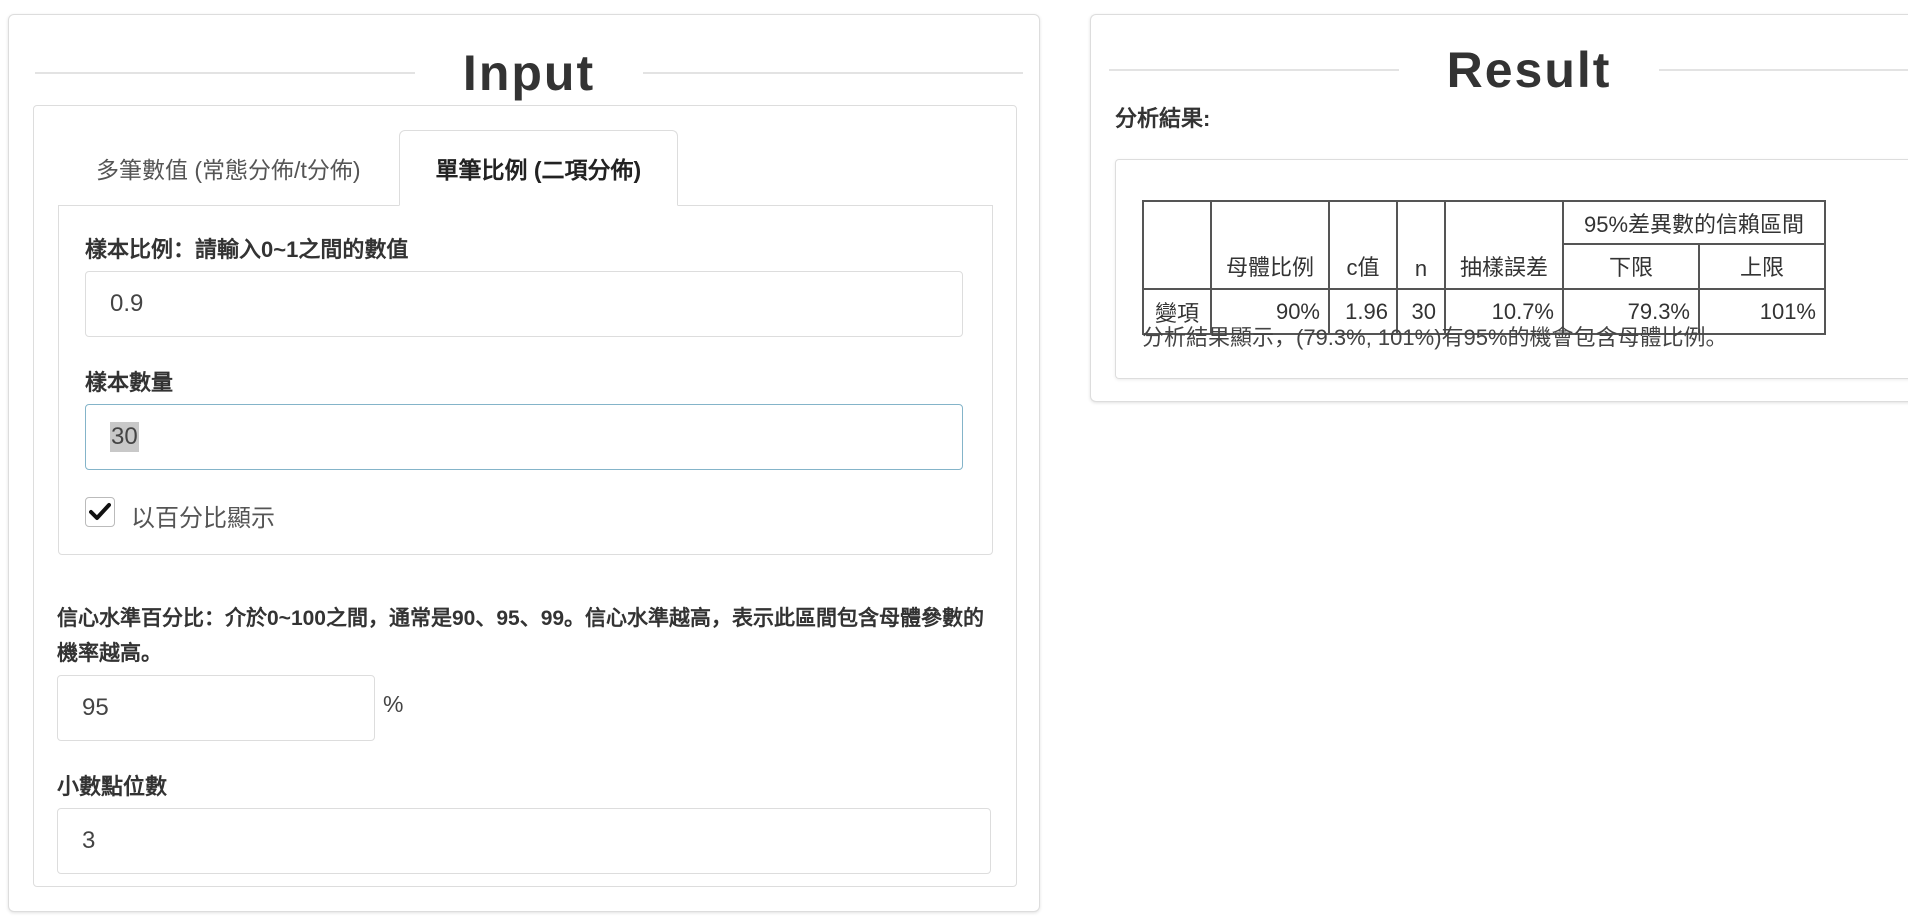 Image resolution: width=1908 pixels, height=922 pixels. Describe the element at coordinates (1504, 245) in the screenshot. I see `table-header-cell: 抽樣誤差` at that location.